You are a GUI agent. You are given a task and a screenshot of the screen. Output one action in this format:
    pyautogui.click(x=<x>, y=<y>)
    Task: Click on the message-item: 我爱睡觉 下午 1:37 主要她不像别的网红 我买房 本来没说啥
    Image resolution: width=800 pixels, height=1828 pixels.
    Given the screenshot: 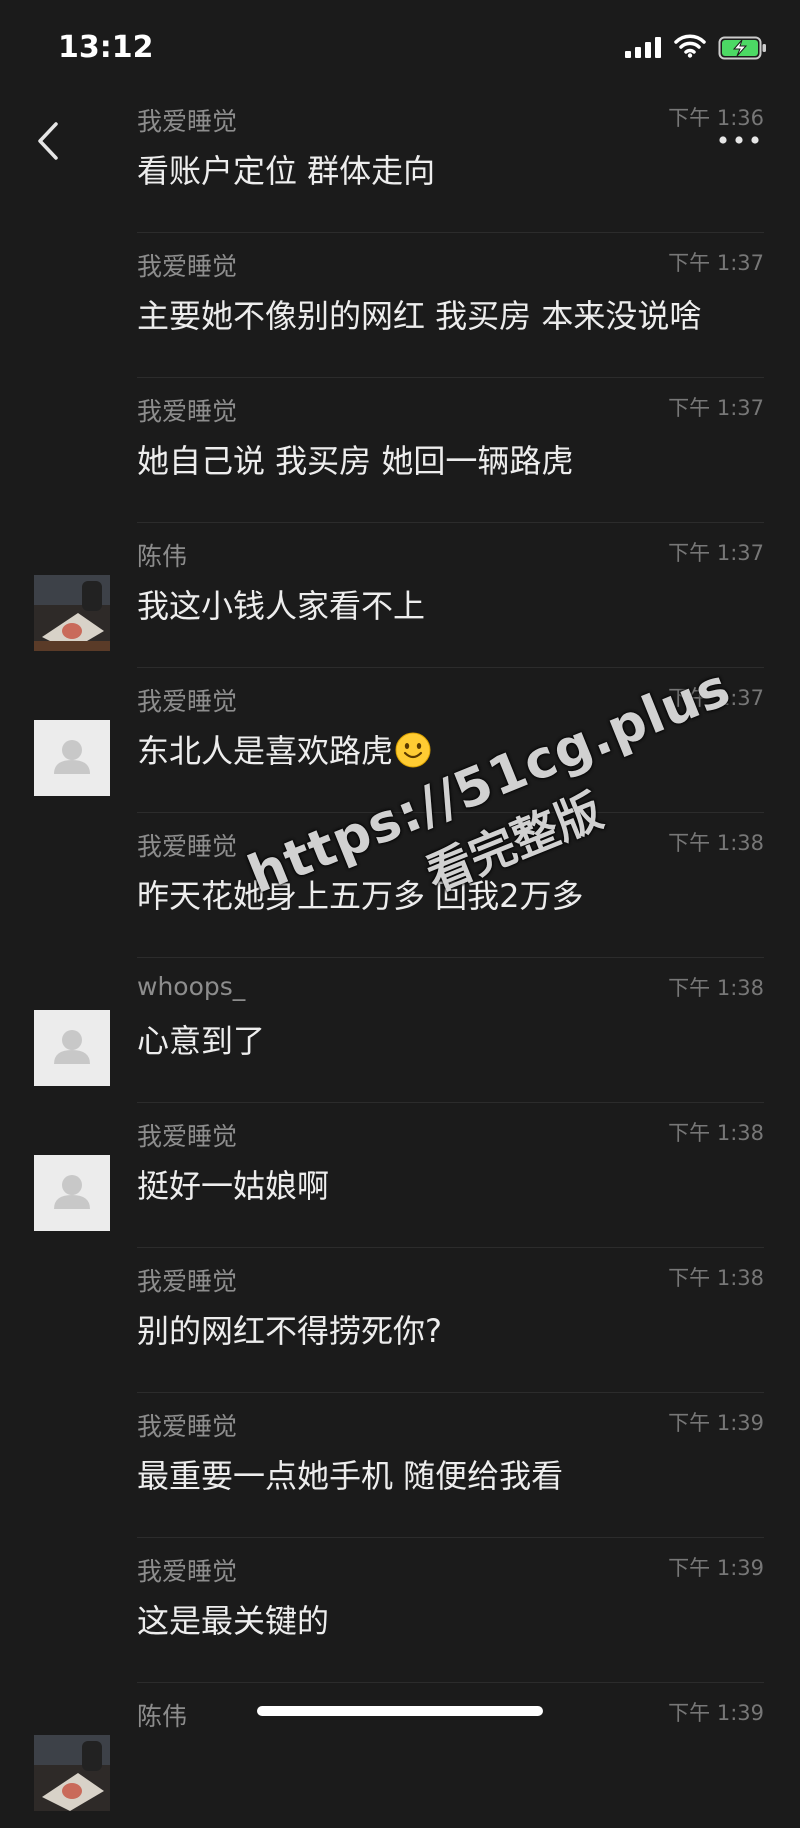 What is the action you would take?
    pyautogui.click(x=400, y=305)
    